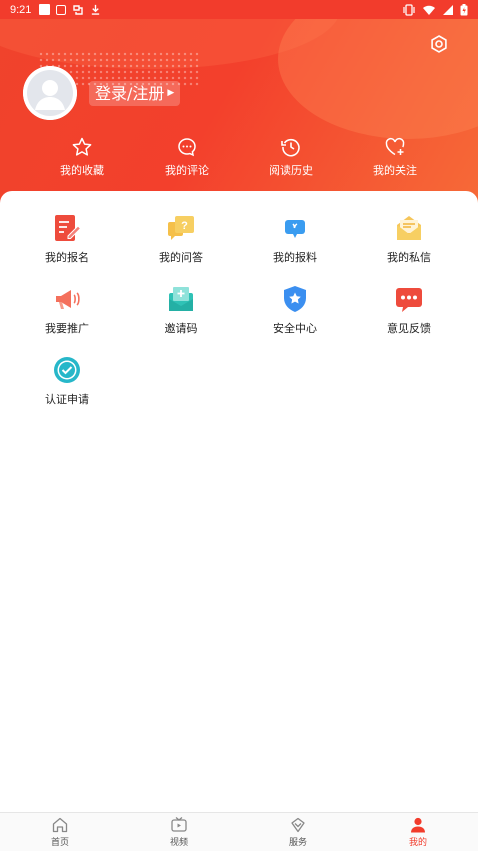  I want to click on grid-item-qa: ? 我的问答, so click(181, 239).